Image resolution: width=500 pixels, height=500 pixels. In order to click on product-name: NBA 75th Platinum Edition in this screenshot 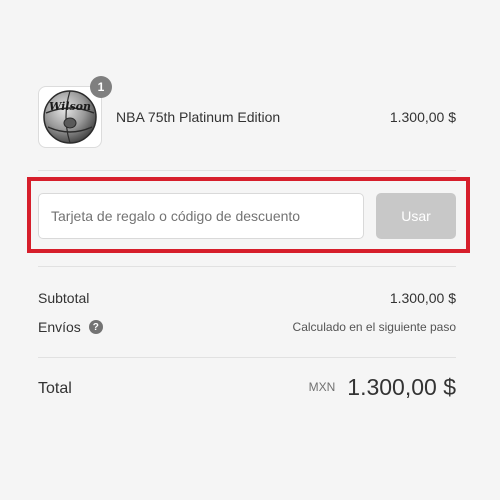, I will do `click(198, 117)`.